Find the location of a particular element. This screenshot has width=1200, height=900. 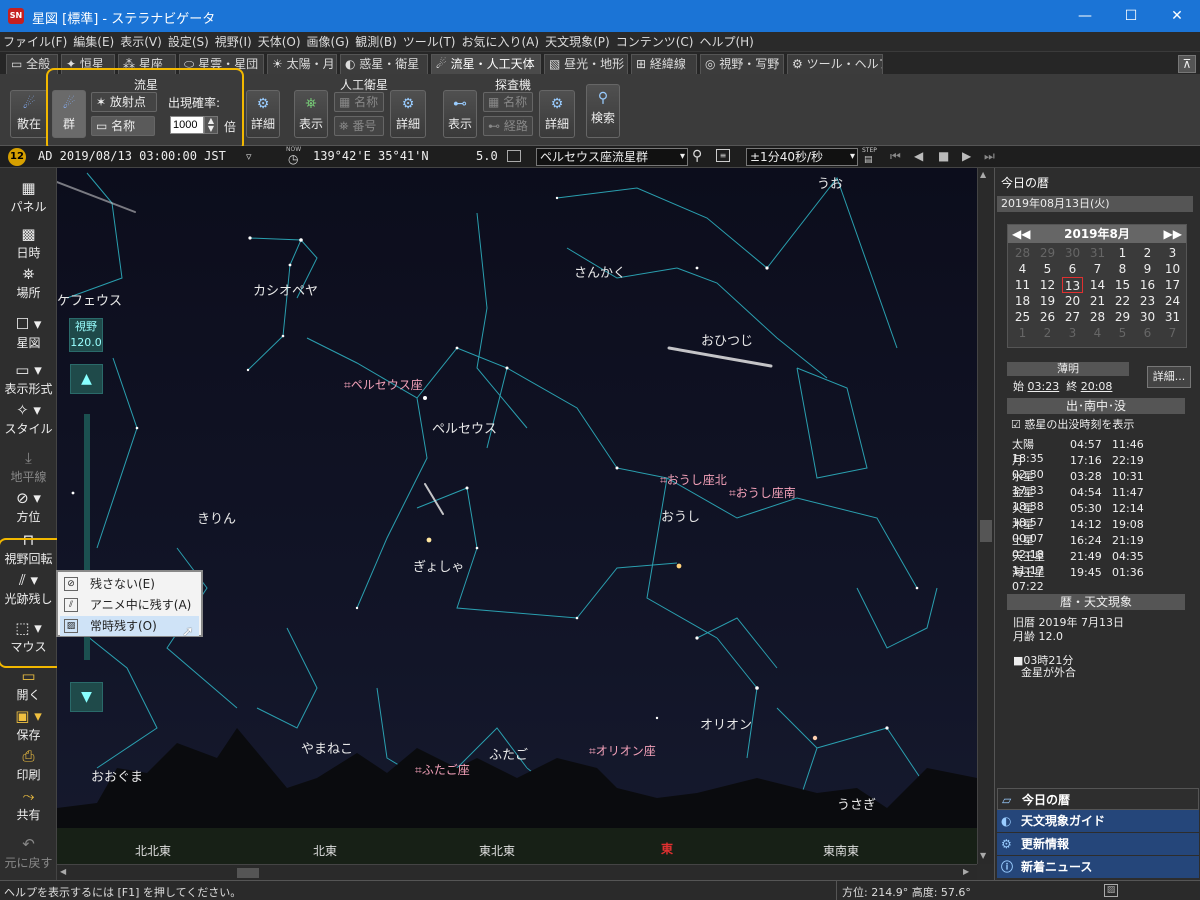

datetime-display: AD 2019/08/13 03:00:00 JST is located at coordinates (132, 156).